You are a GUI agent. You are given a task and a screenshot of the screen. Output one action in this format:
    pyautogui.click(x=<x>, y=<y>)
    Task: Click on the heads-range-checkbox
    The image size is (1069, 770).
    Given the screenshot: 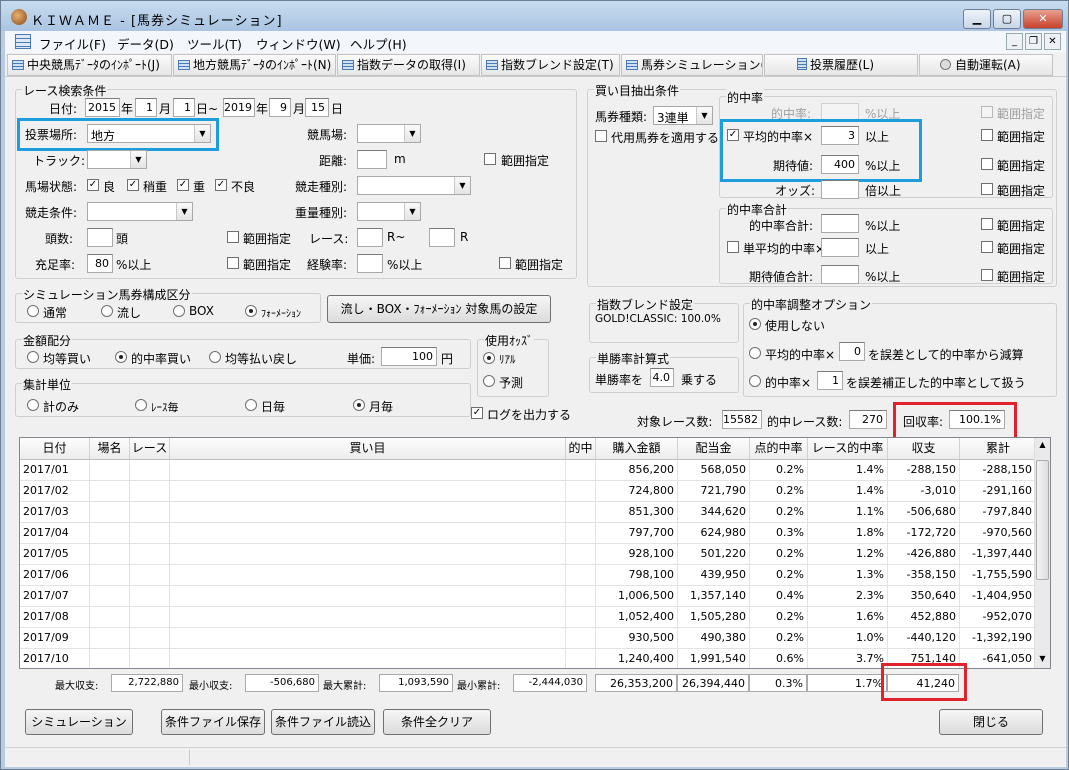 What is the action you would take?
    pyautogui.click(x=233, y=237)
    